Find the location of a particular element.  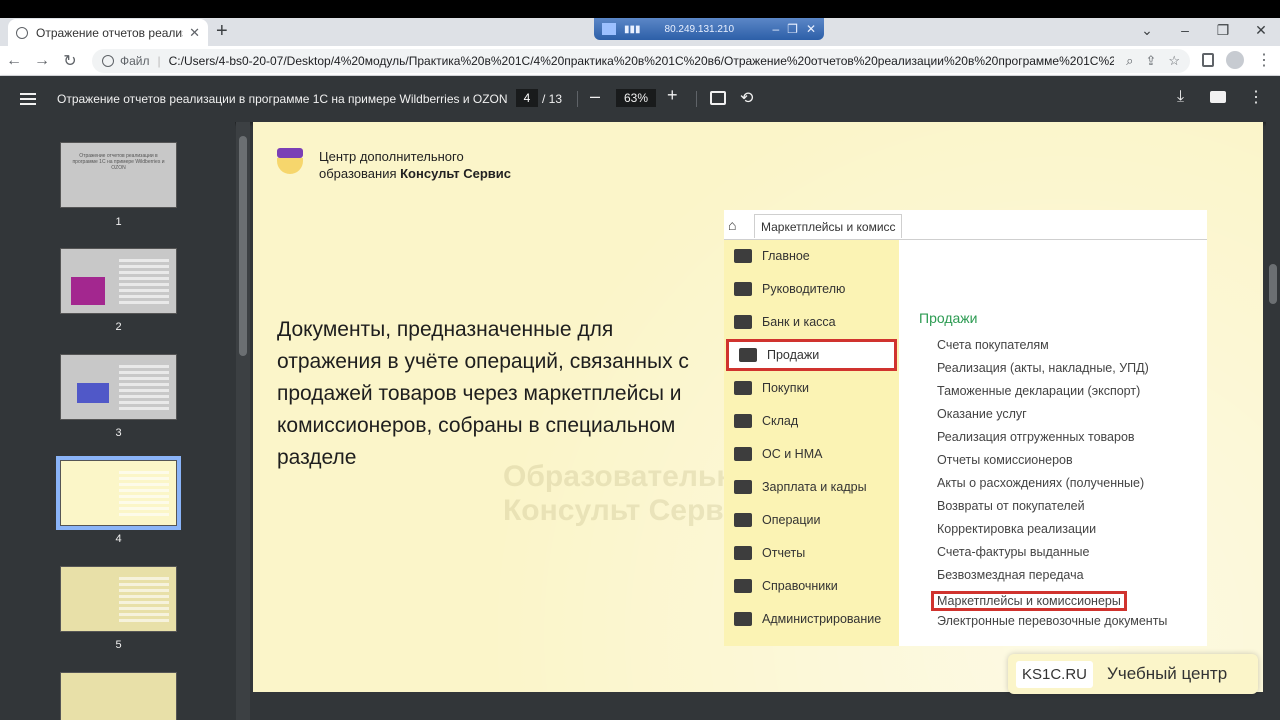

thumbnail-image is located at coordinates (93, 393).